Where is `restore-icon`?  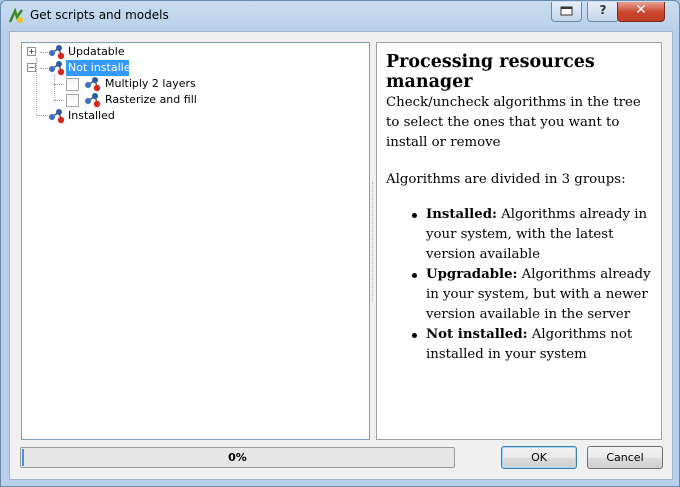
restore-icon is located at coordinates (566, 11).